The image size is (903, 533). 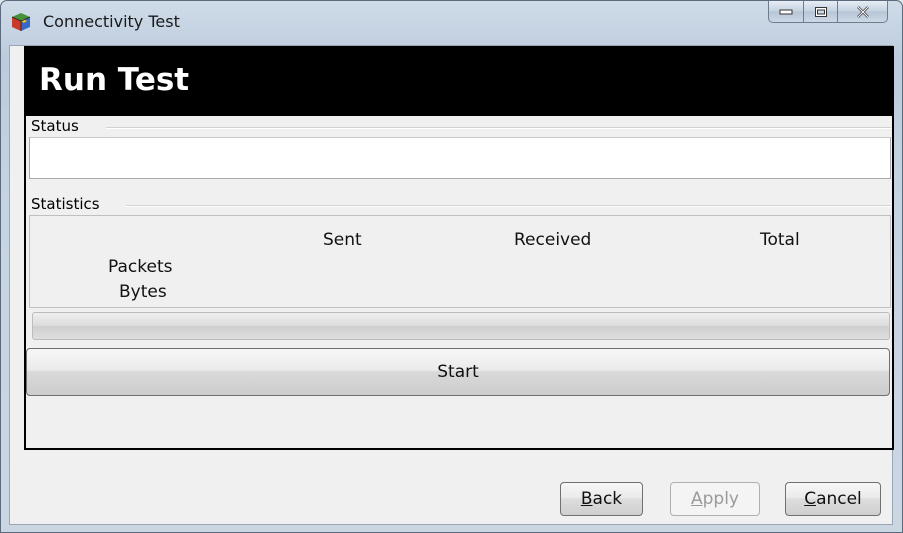 What do you see at coordinates (586, 499) in the screenshot?
I see `back-mnemonic: B` at bounding box center [586, 499].